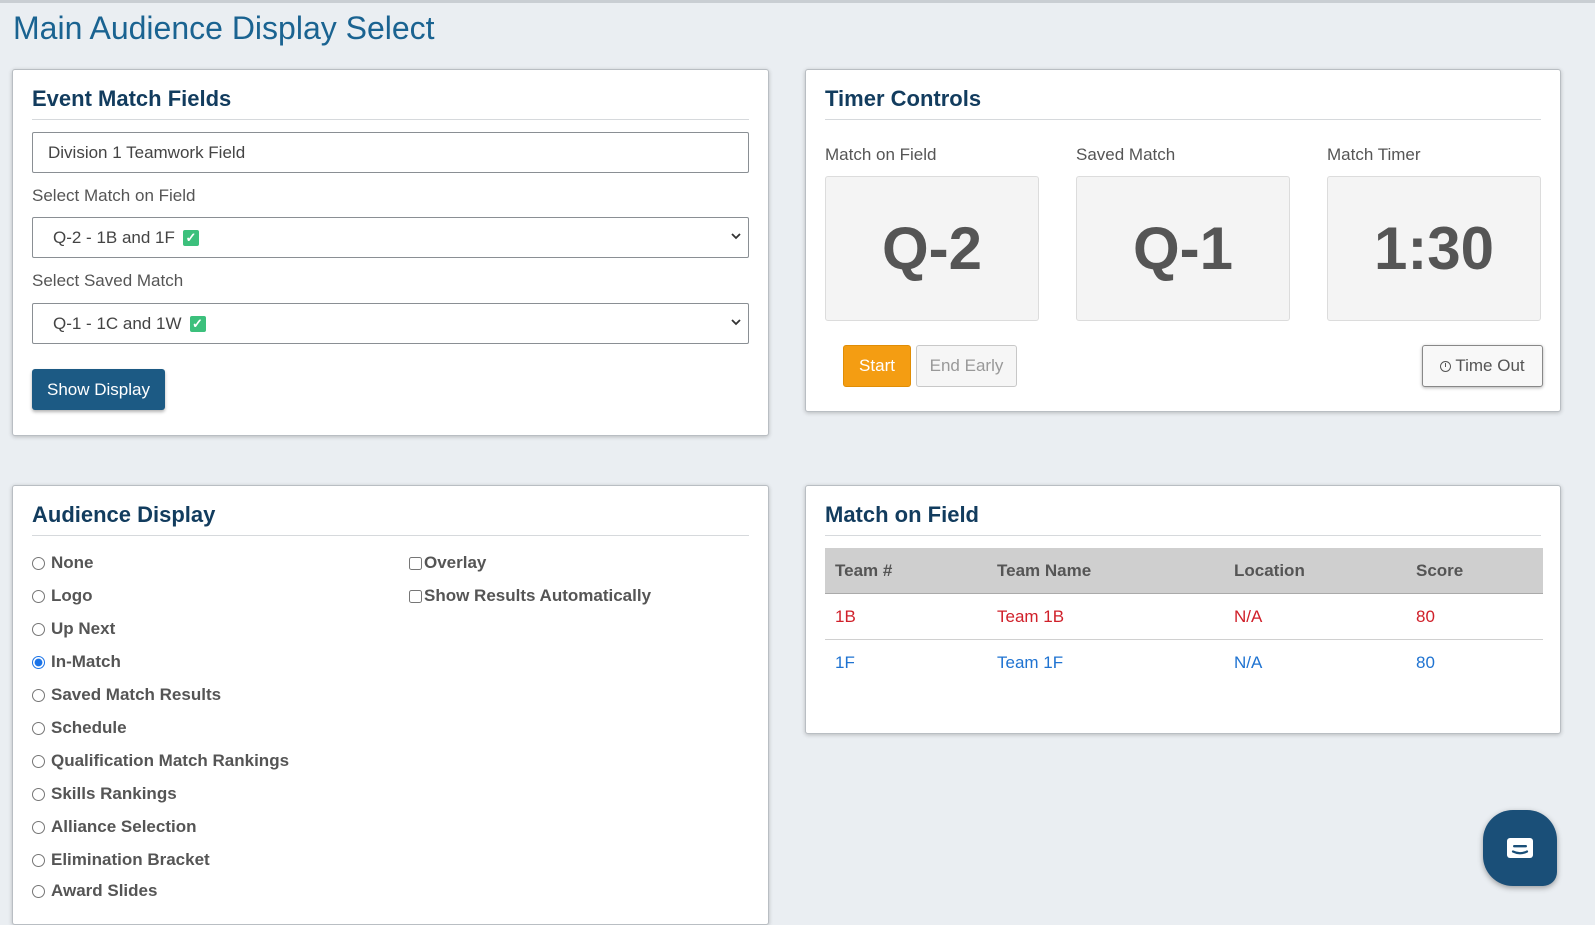 Image resolution: width=1595 pixels, height=925 pixels. Describe the element at coordinates (38, 891) in the screenshot. I see `radio-award-slides` at that location.